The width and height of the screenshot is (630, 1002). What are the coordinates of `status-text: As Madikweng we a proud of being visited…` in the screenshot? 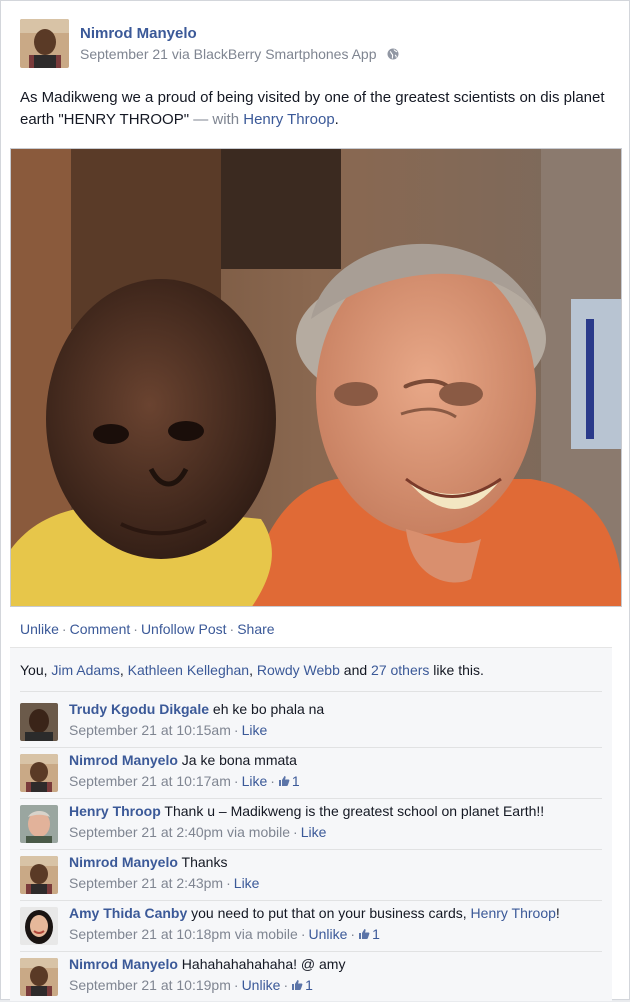 It's located at (317, 109).